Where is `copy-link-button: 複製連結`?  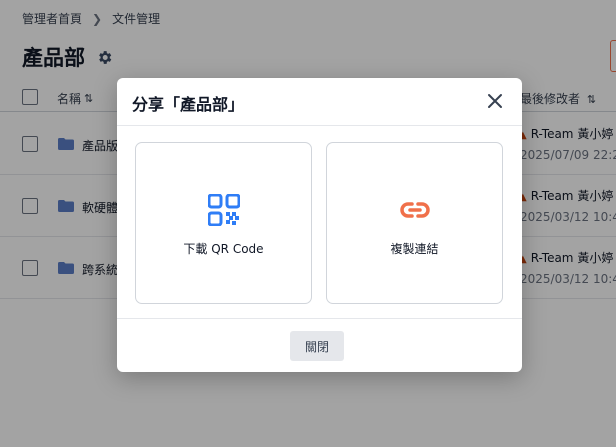 copy-link-button: 複製連結 is located at coordinates (414, 223).